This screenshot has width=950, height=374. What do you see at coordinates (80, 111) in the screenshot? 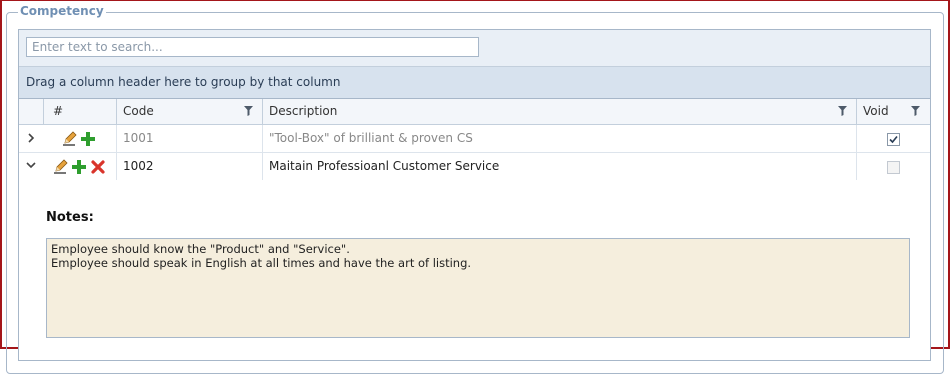
I see `header-hash: #` at bounding box center [80, 111].